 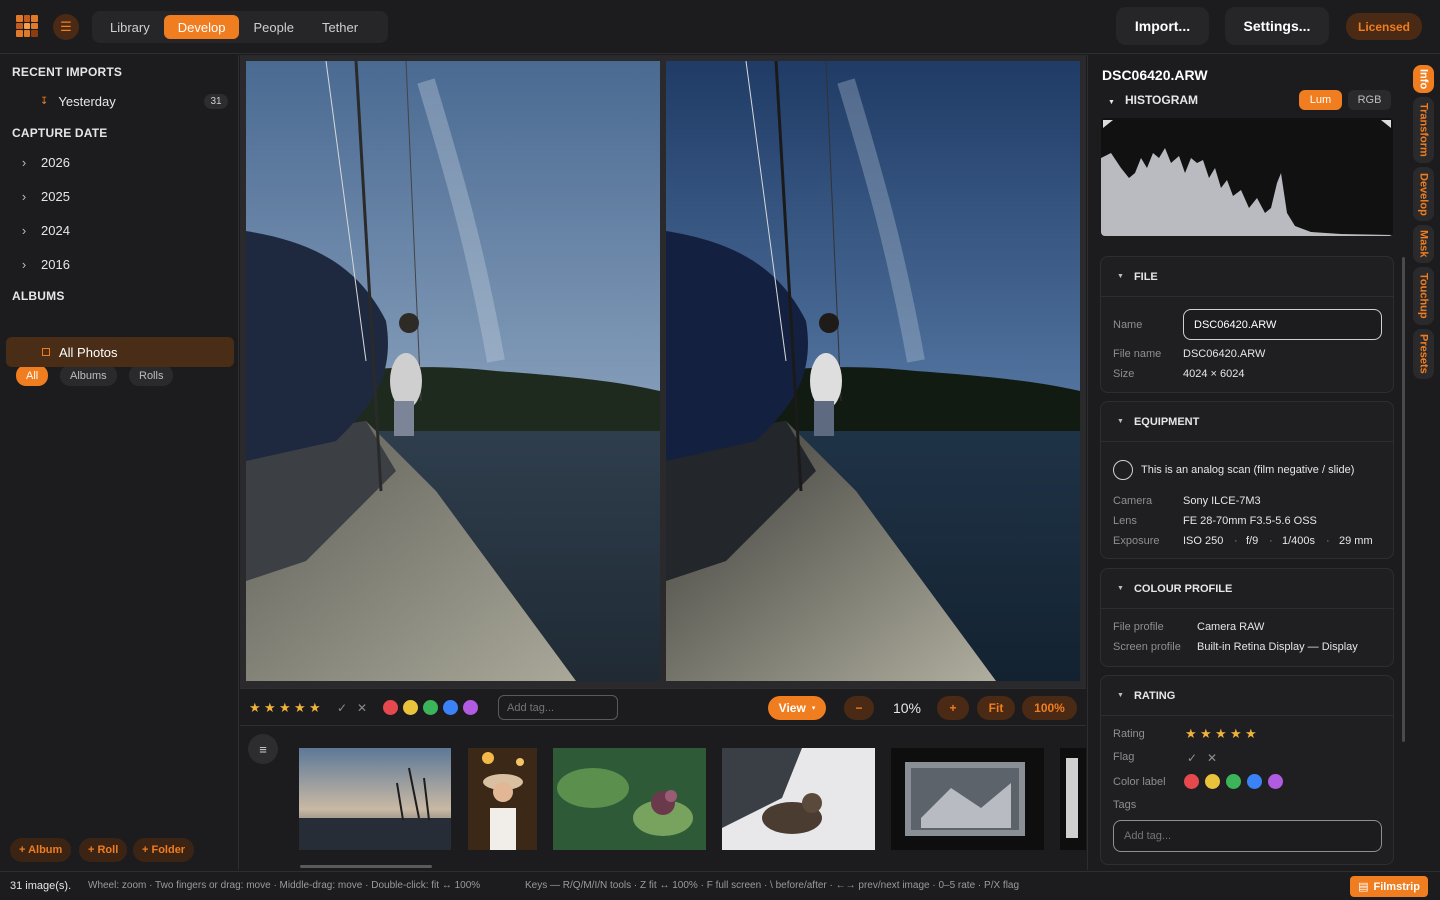 I want to click on zoom-in-button: +, so click(x=953, y=708).